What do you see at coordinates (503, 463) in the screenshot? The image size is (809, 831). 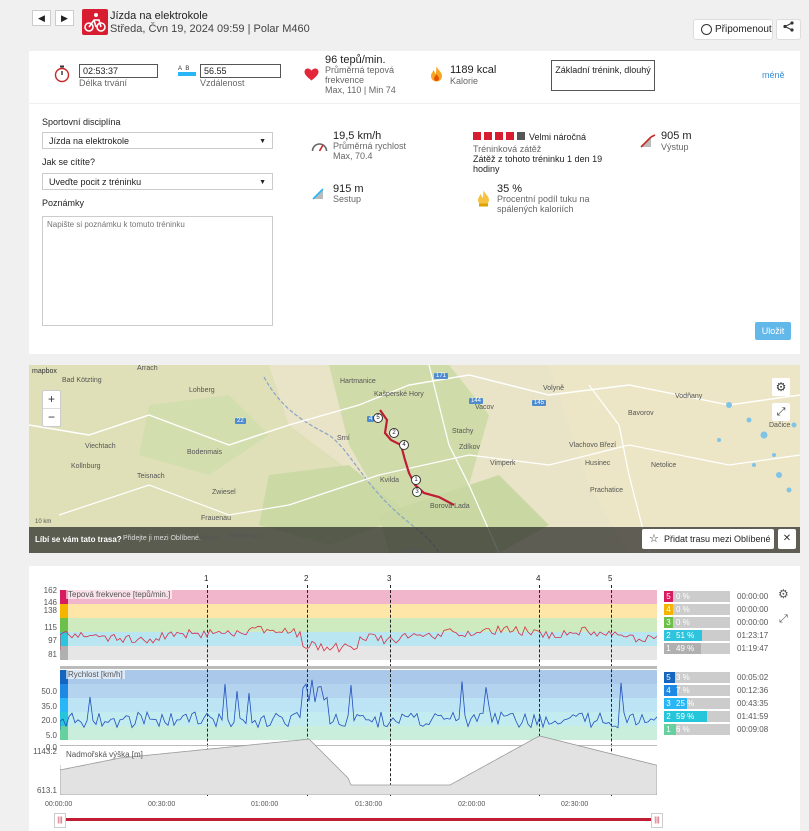 I see `map-town-label: Vimperk` at bounding box center [503, 463].